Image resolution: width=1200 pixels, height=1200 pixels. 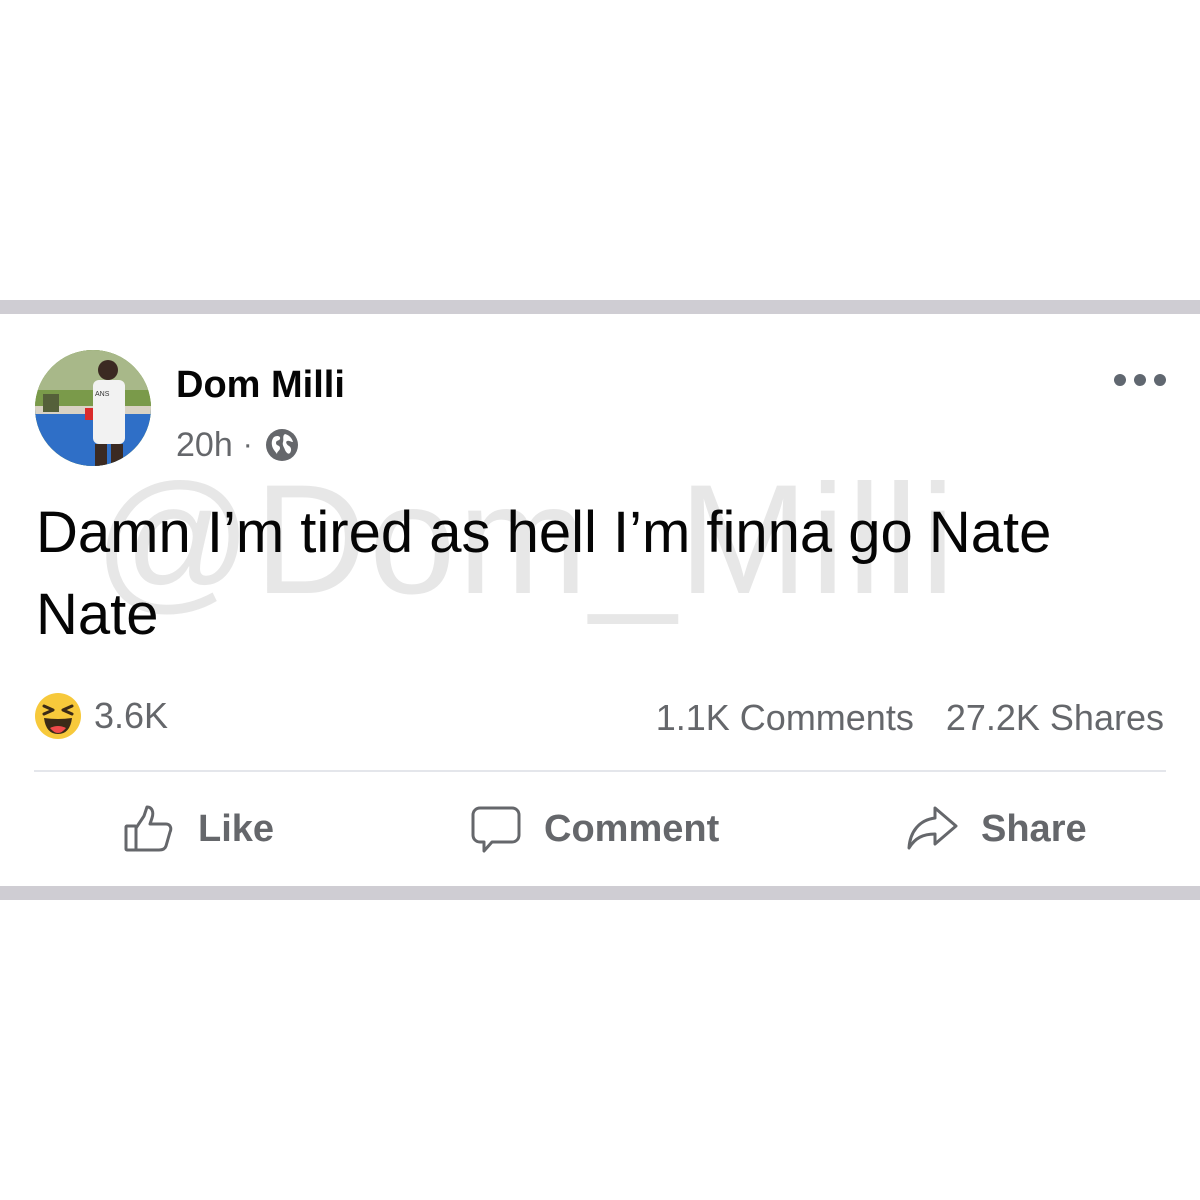 I want to click on svg-text: ANS, so click(x=102, y=394).